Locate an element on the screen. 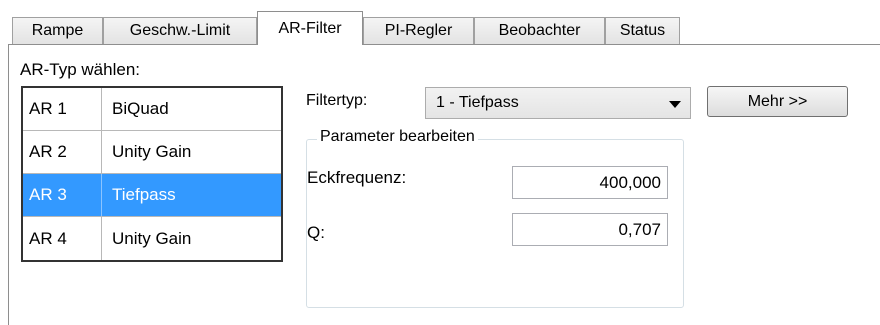 This screenshot has width=880, height=325. ar-id: AR 4 is located at coordinates (62, 238).